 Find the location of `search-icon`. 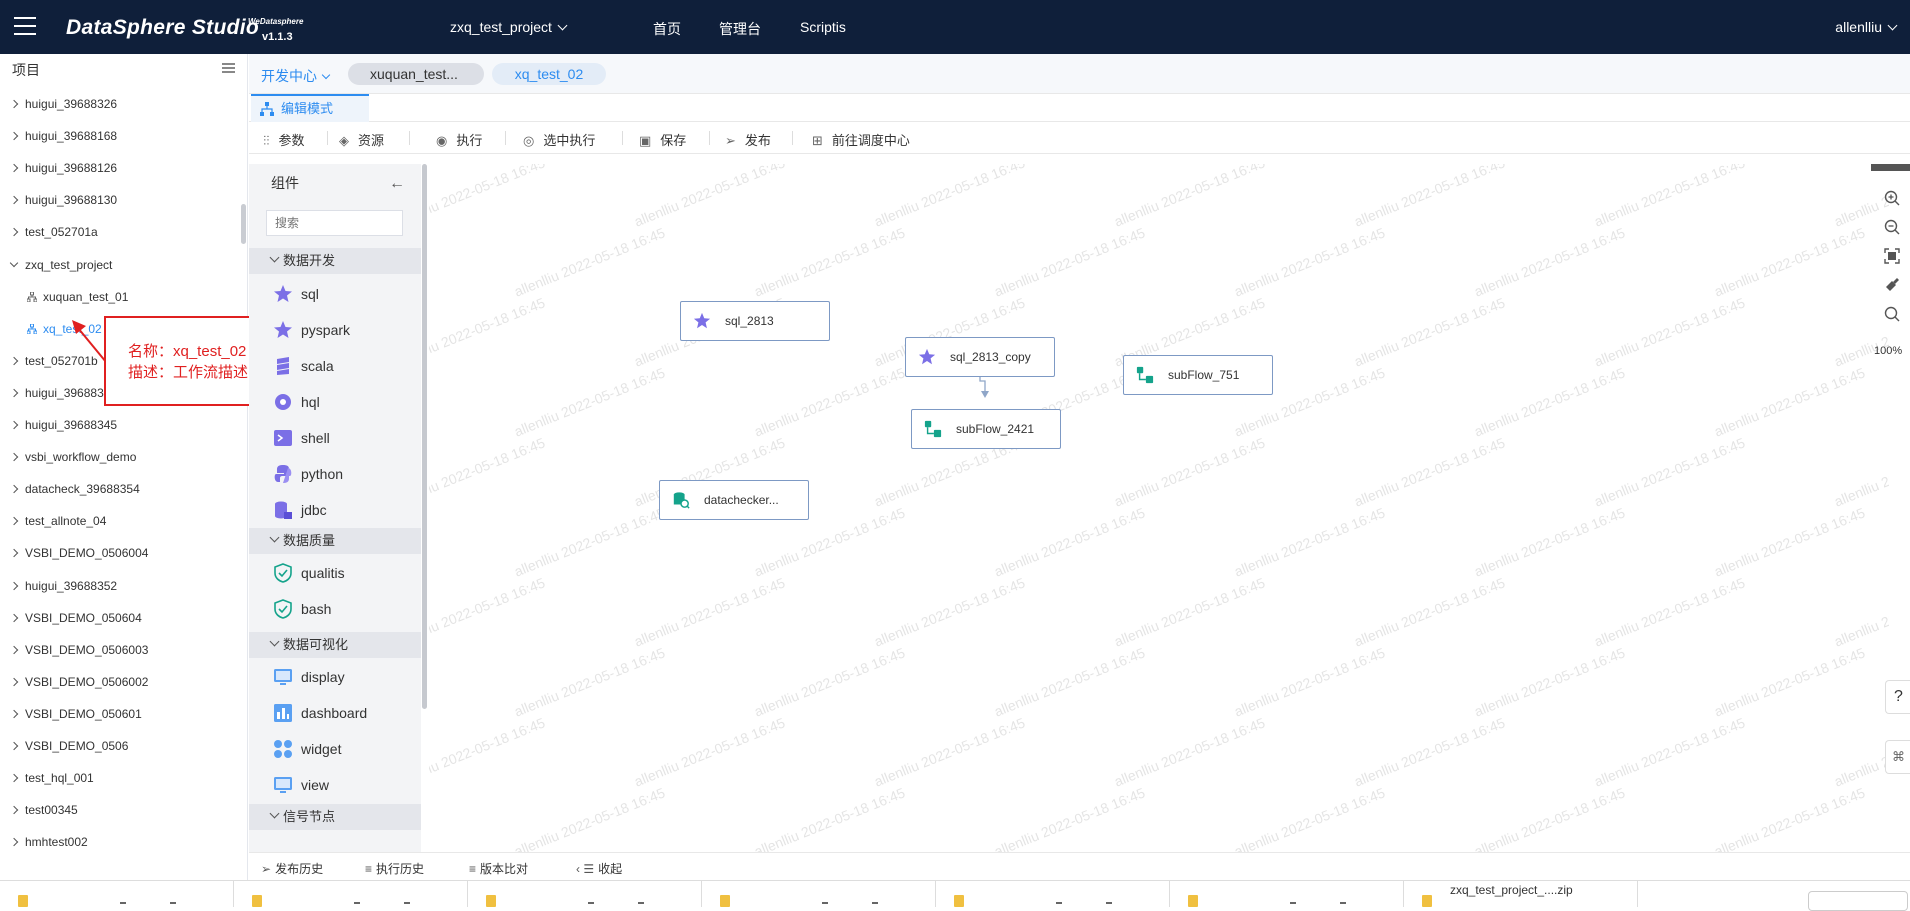

search-icon is located at coordinates (1892, 314).